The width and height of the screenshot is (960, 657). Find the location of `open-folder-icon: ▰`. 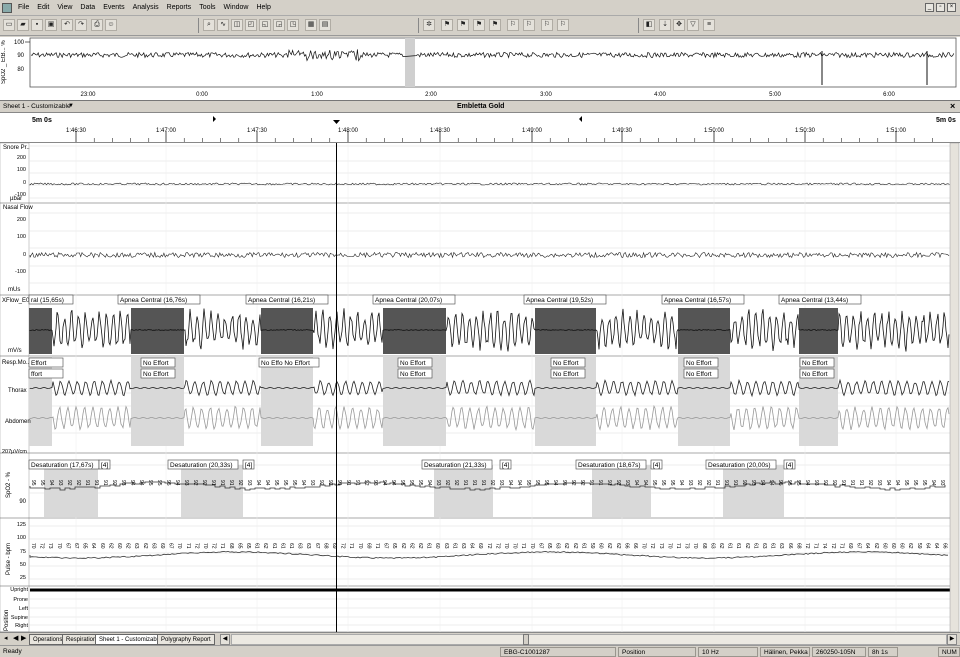

open-folder-icon: ▰ is located at coordinates (23, 25).